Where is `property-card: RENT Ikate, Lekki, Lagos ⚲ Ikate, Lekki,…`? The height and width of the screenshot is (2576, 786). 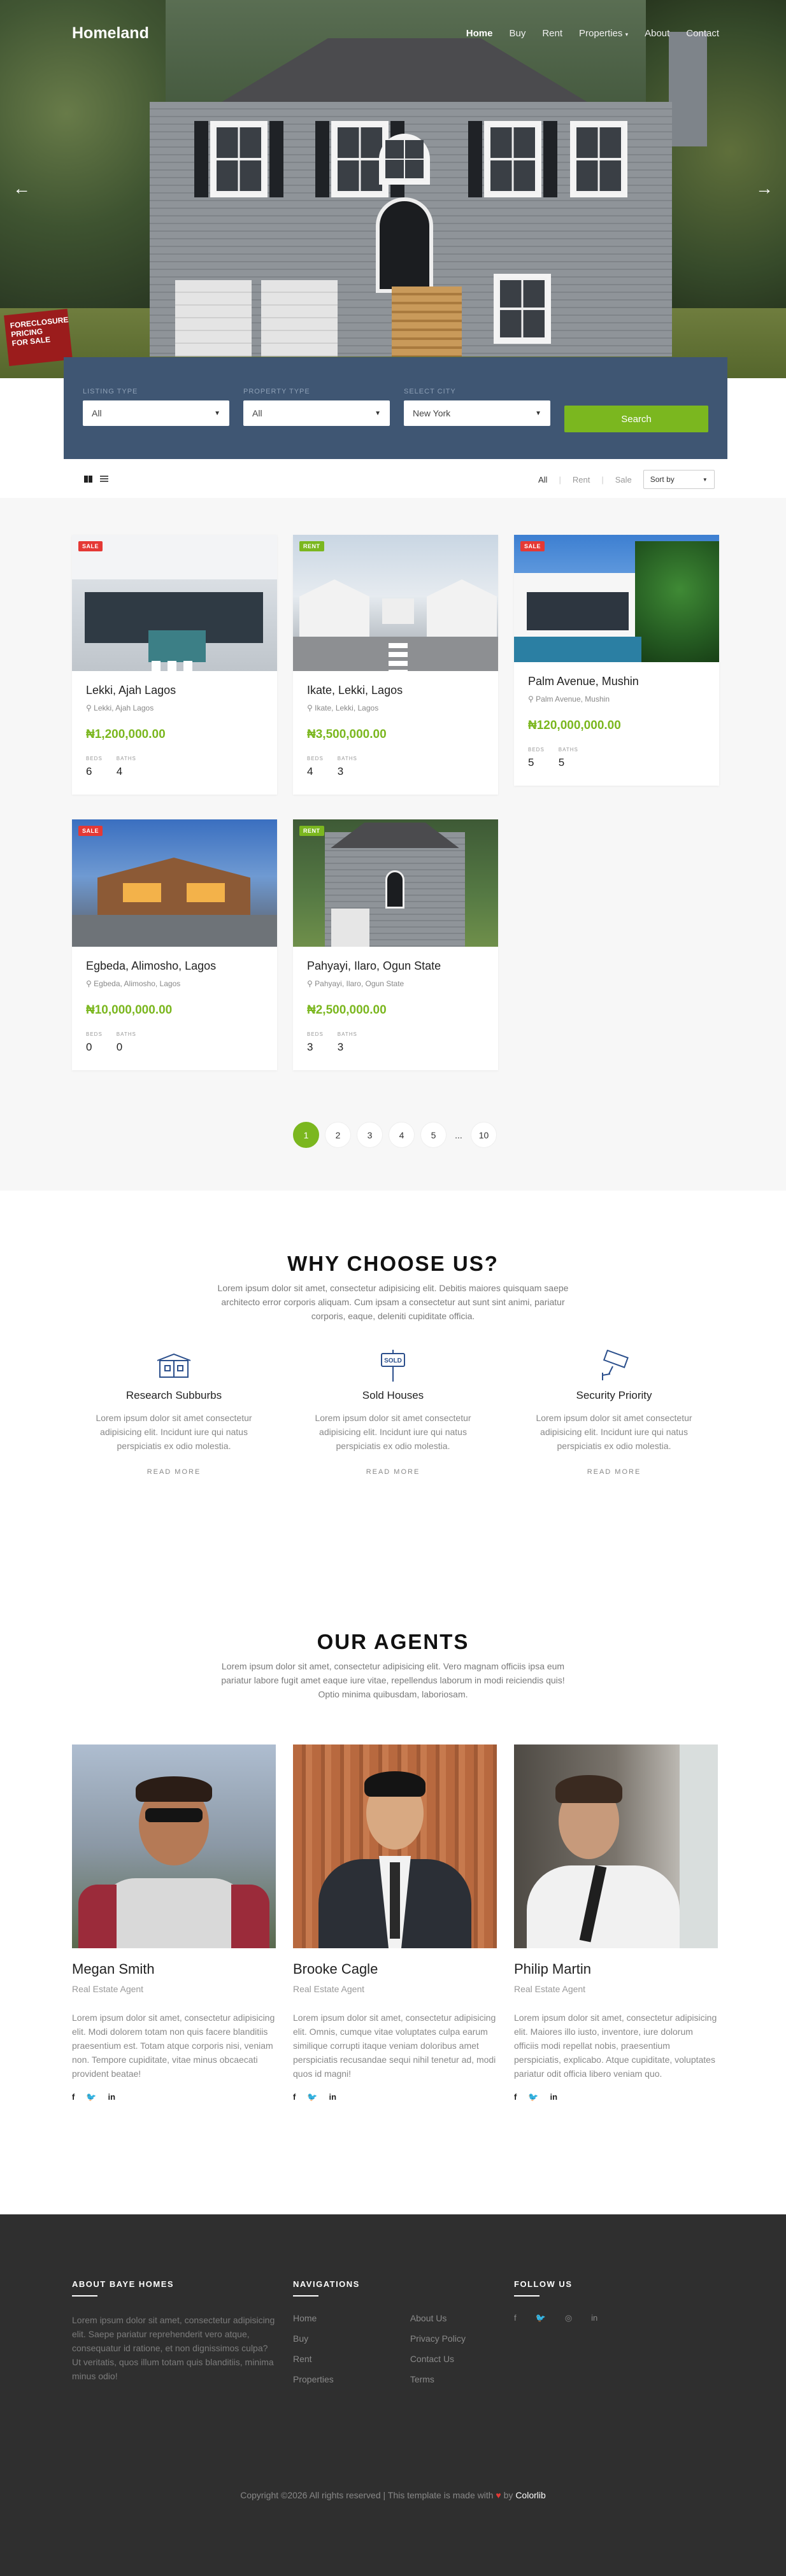 property-card: RENT Ikate, Lekki, Lagos ⚲ Ikate, Lekki,… is located at coordinates (395, 665).